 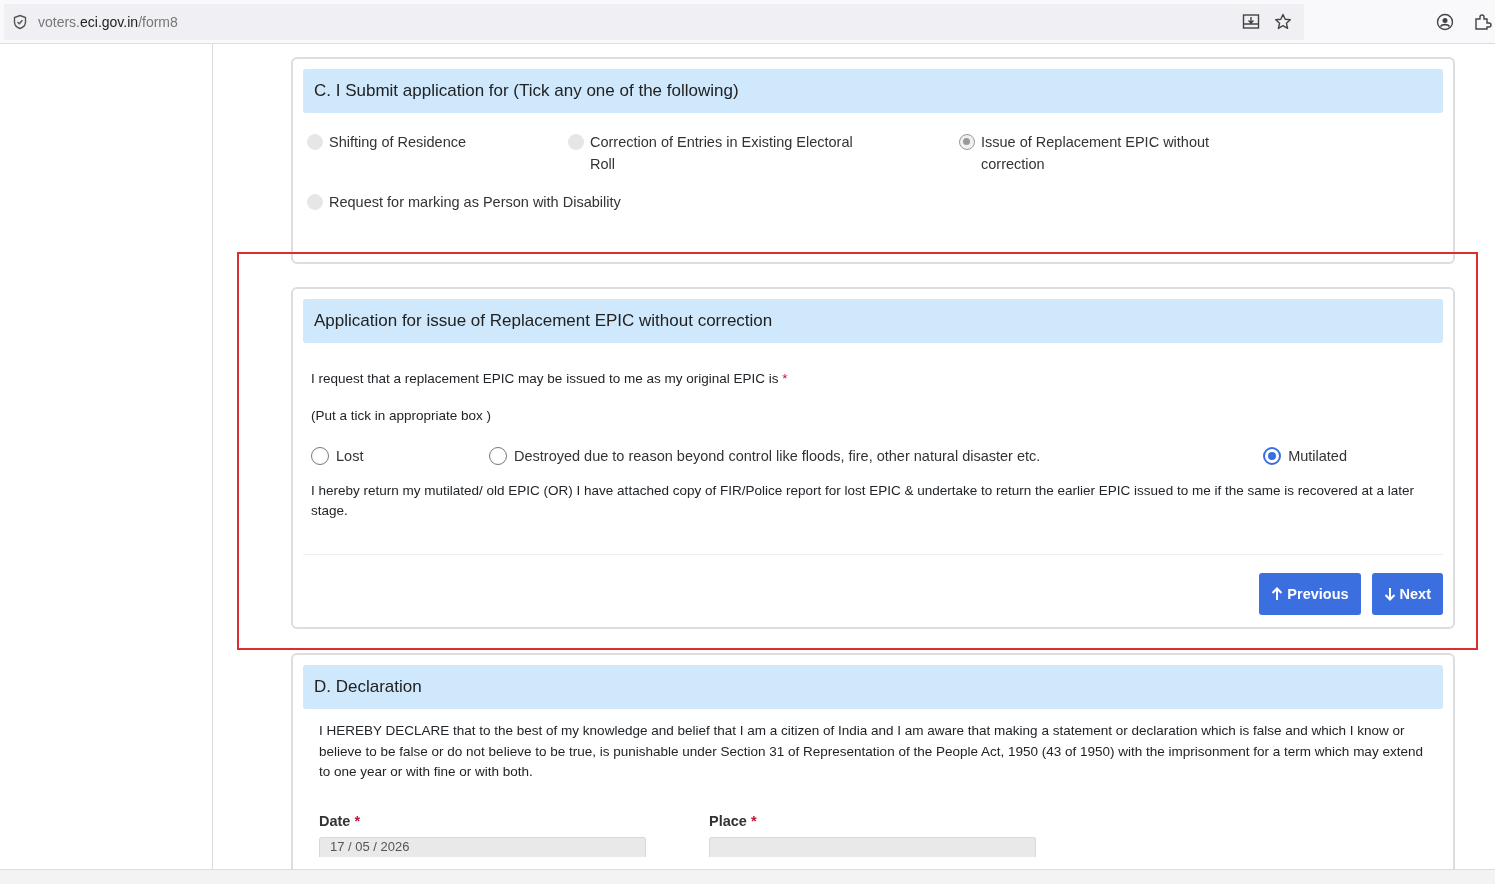 I want to click on radio-option: Request for marking as Person with Disability, so click(x=633, y=202).